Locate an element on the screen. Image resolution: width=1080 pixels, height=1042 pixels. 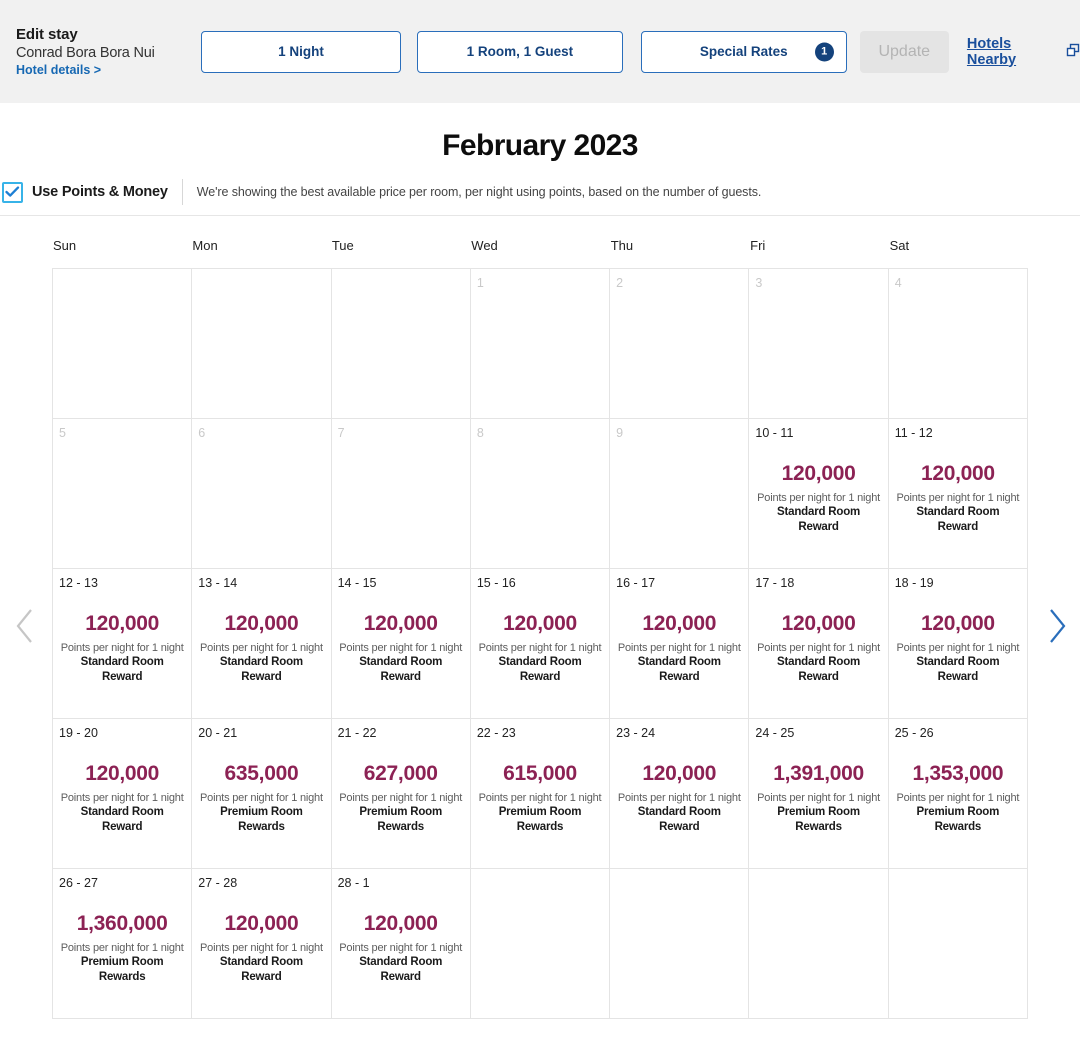
calendar-day-cell: 2 is located at coordinates (680, 344).